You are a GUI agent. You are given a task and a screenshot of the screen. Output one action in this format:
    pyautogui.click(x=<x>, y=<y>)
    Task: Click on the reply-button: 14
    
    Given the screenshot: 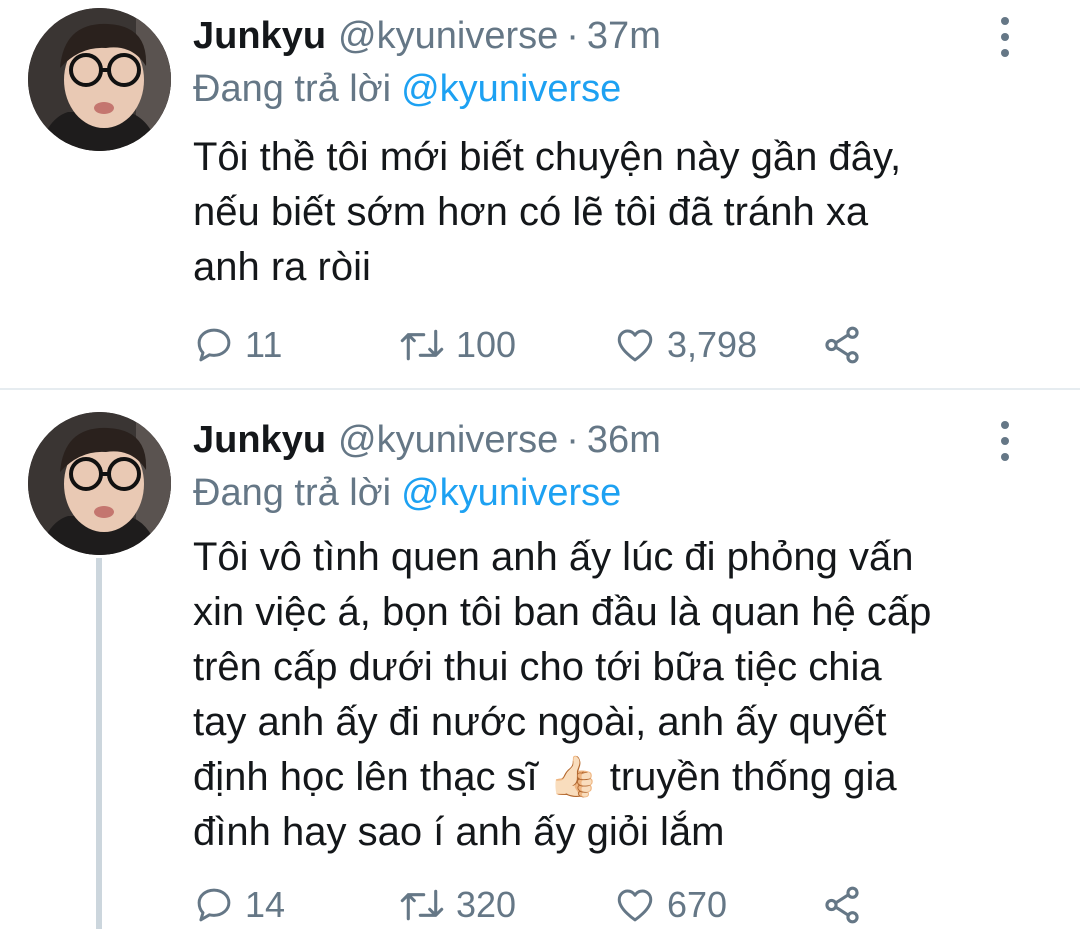 What is the action you would take?
    pyautogui.click(x=239, y=905)
    